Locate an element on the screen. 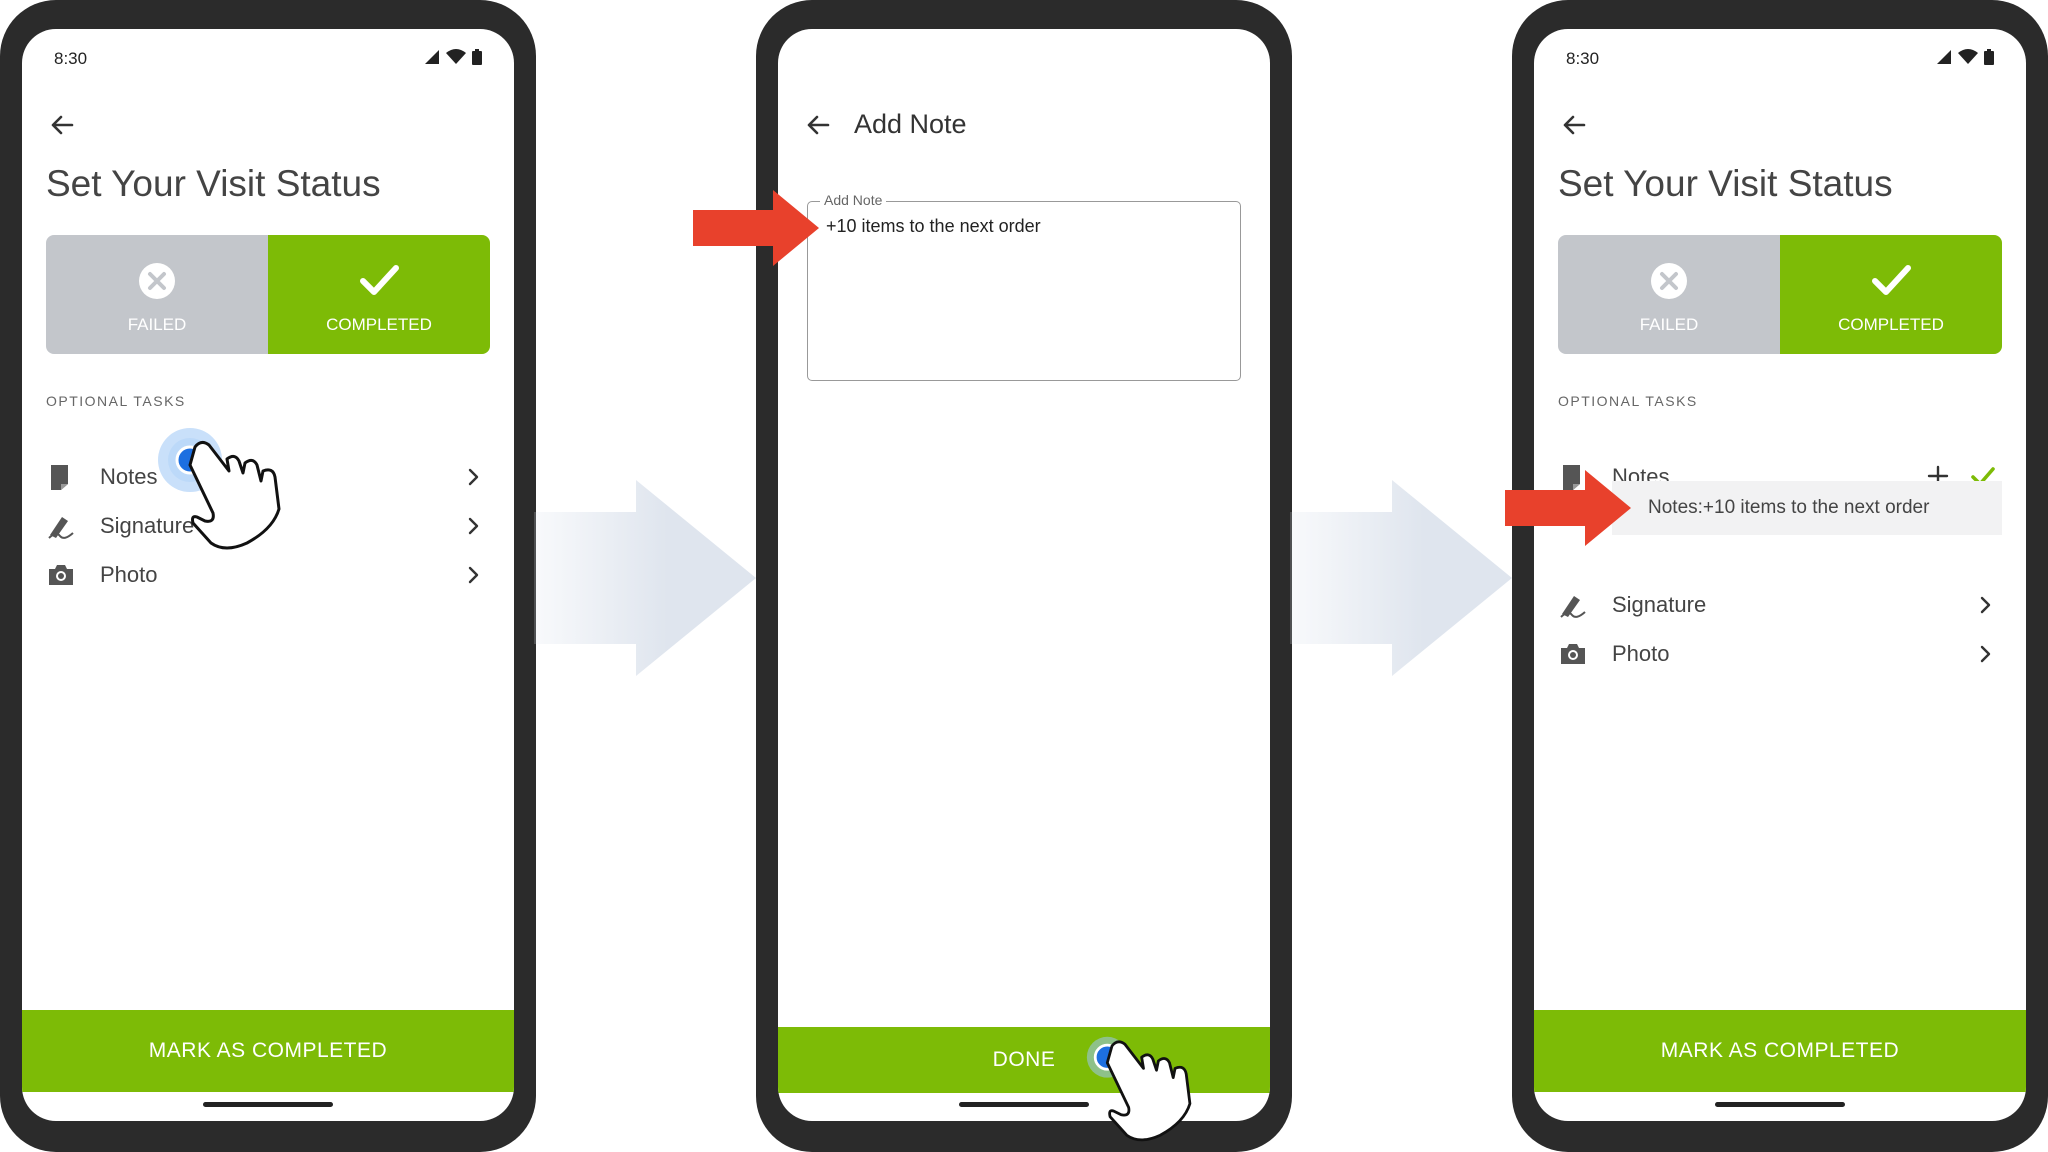 The width and height of the screenshot is (2048, 1152). note-input-label: Add Note is located at coordinates (853, 200).